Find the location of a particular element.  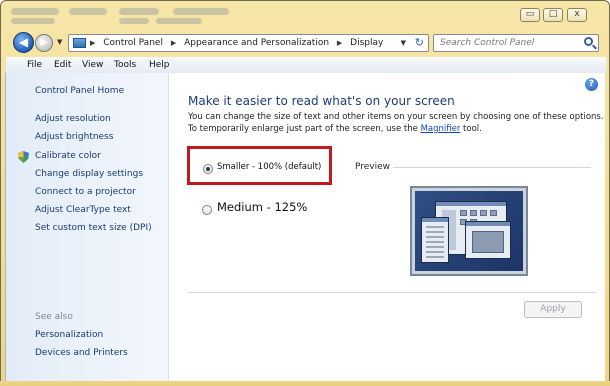

close-button: x is located at coordinates (577, 15).